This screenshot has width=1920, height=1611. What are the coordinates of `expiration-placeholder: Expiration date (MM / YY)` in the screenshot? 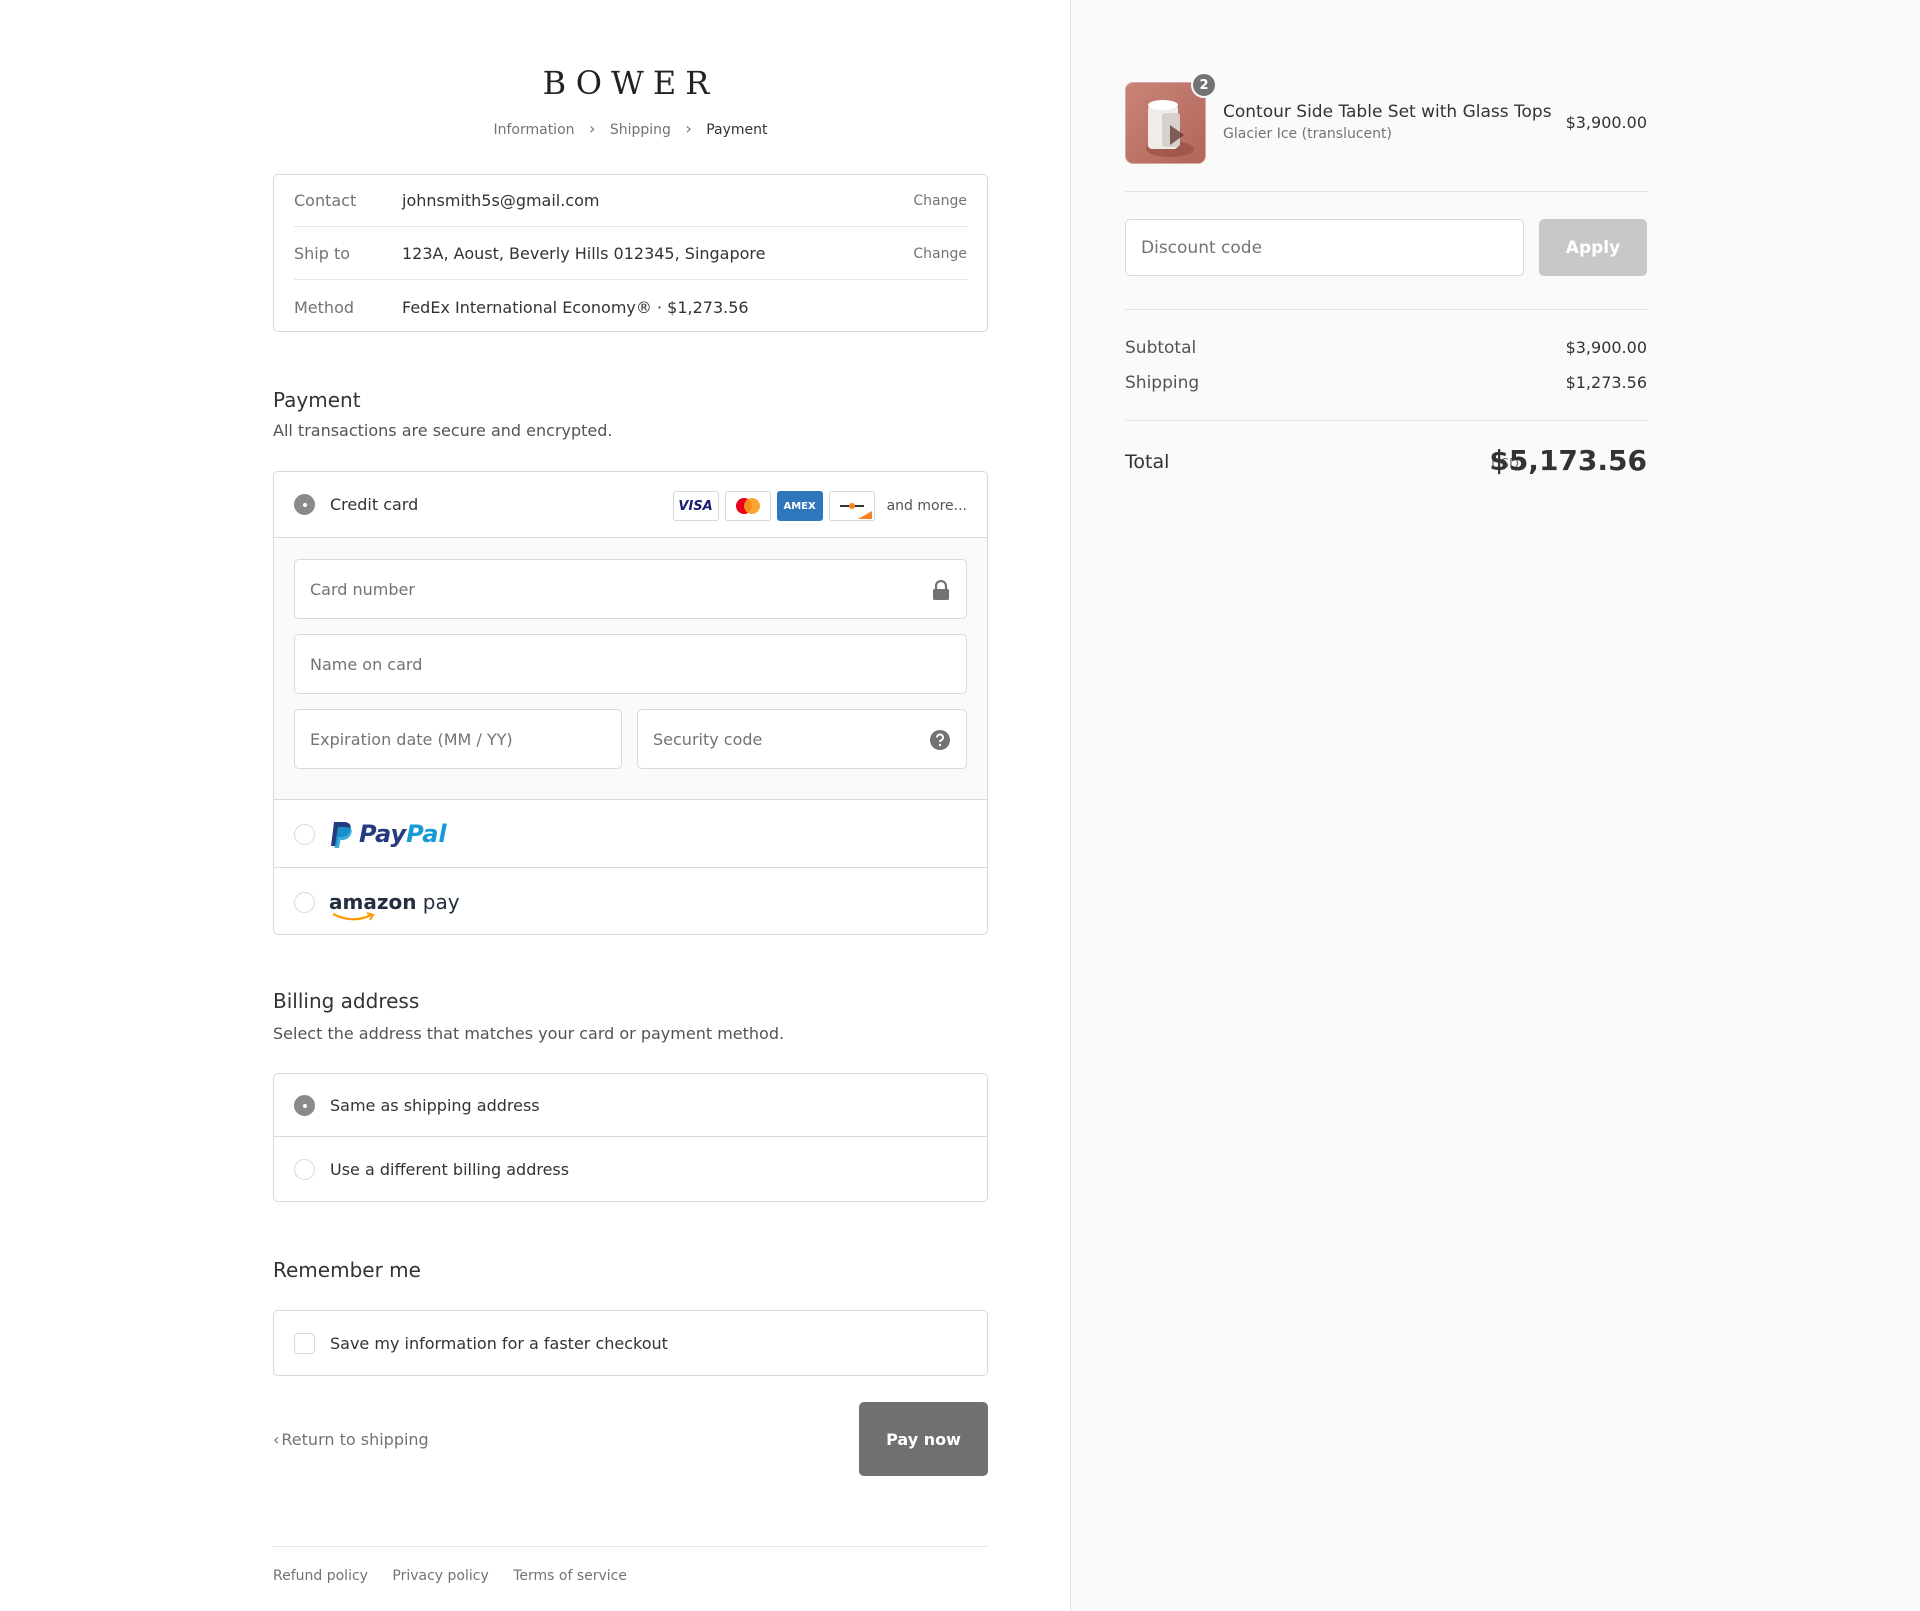 It's located at (411, 739).